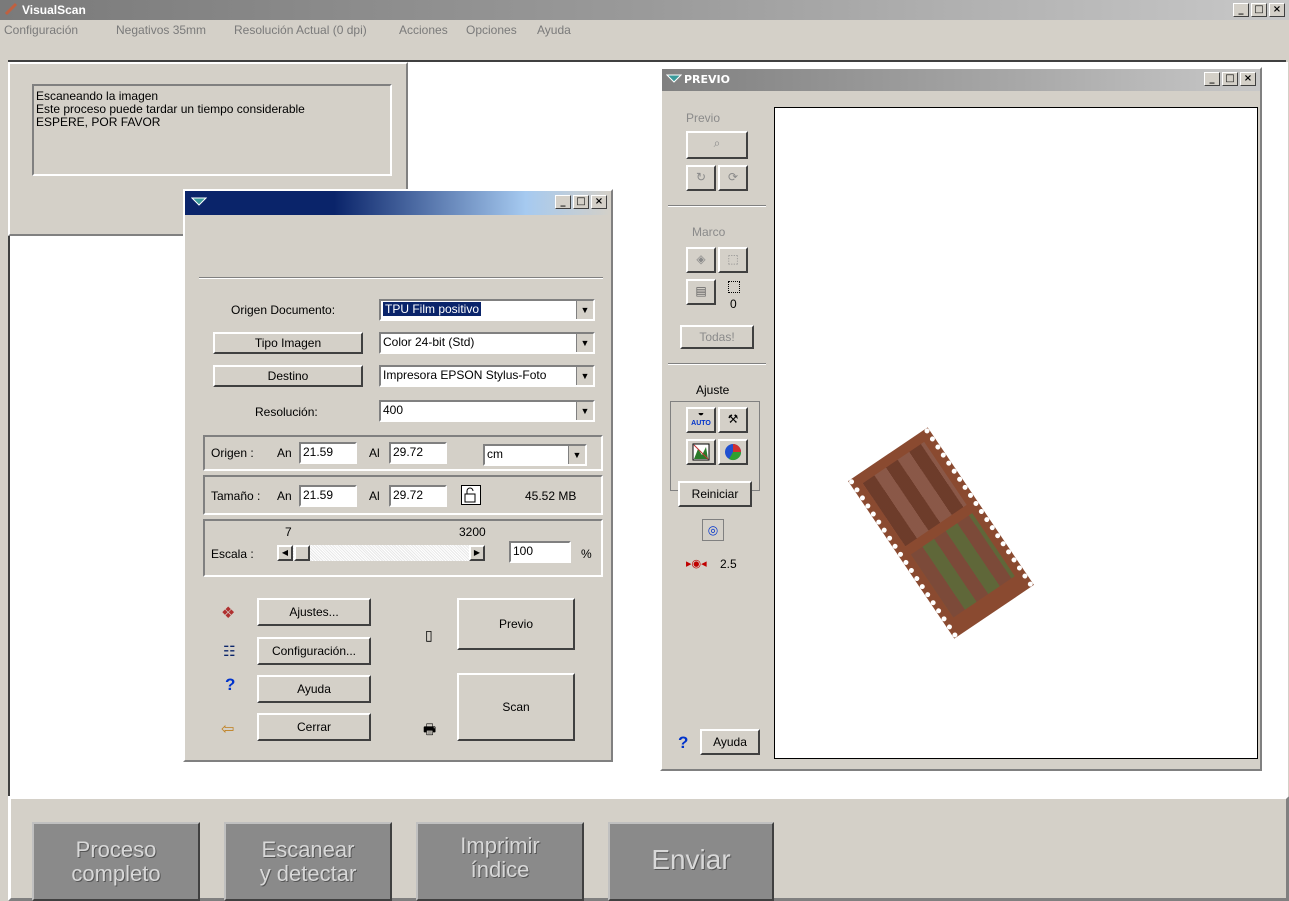 This screenshot has height=901, width=1289. Describe the element at coordinates (308, 849) in the screenshot. I see `scan-detect-line1: Escanear` at that location.